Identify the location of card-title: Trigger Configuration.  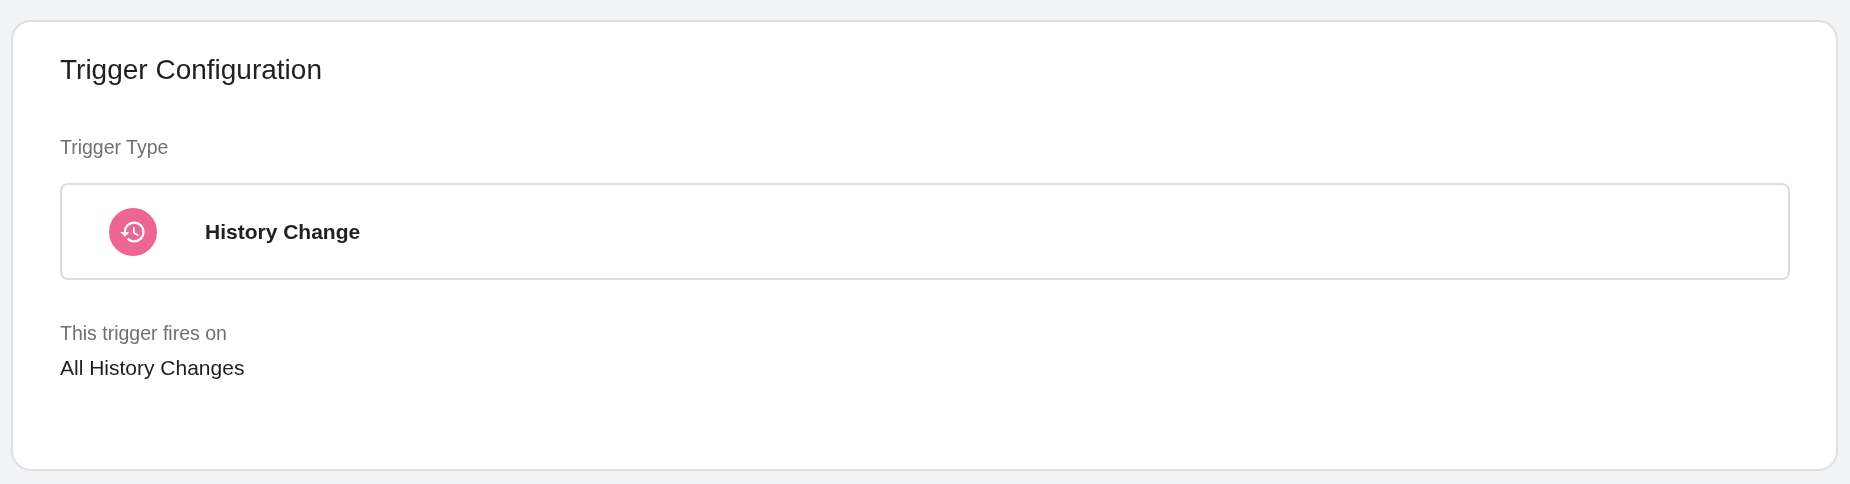
(191, 70).